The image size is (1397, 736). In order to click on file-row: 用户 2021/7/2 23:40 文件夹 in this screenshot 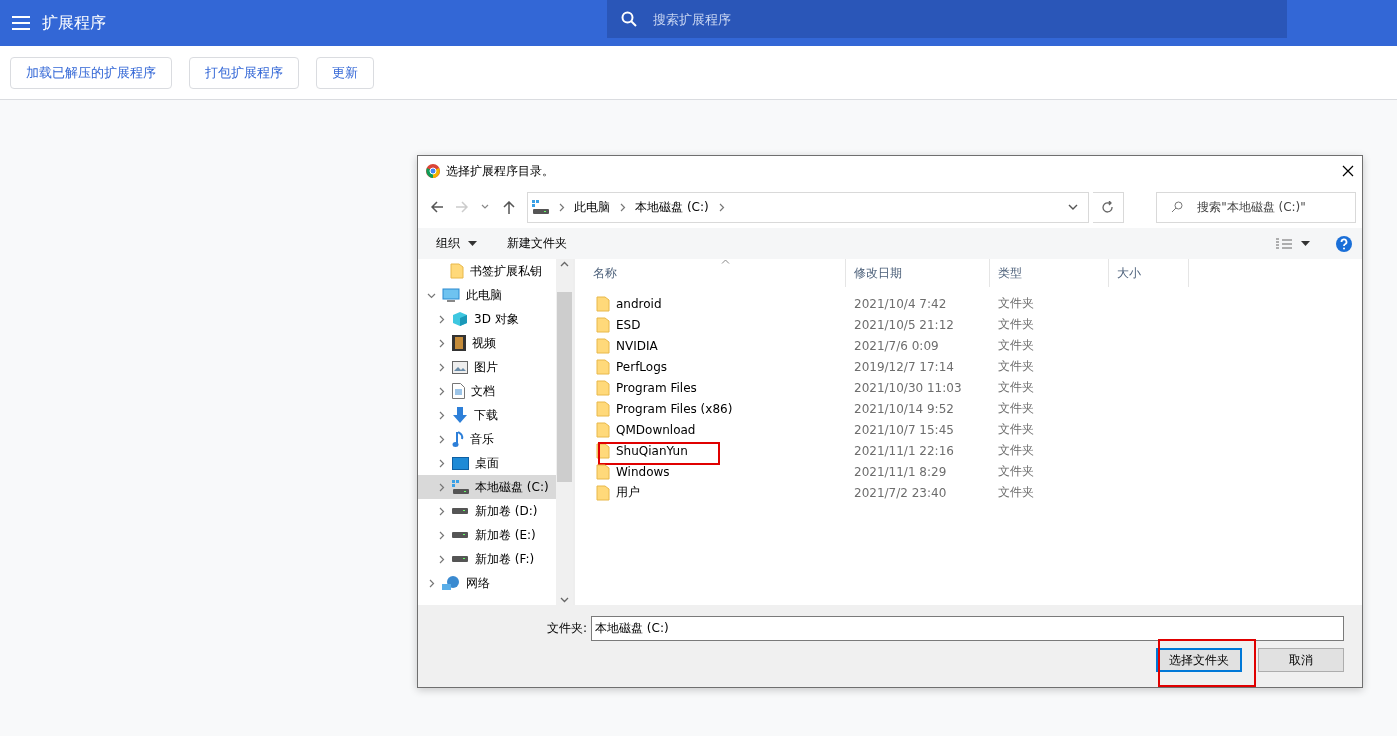, I will do `click(973, 492)`.